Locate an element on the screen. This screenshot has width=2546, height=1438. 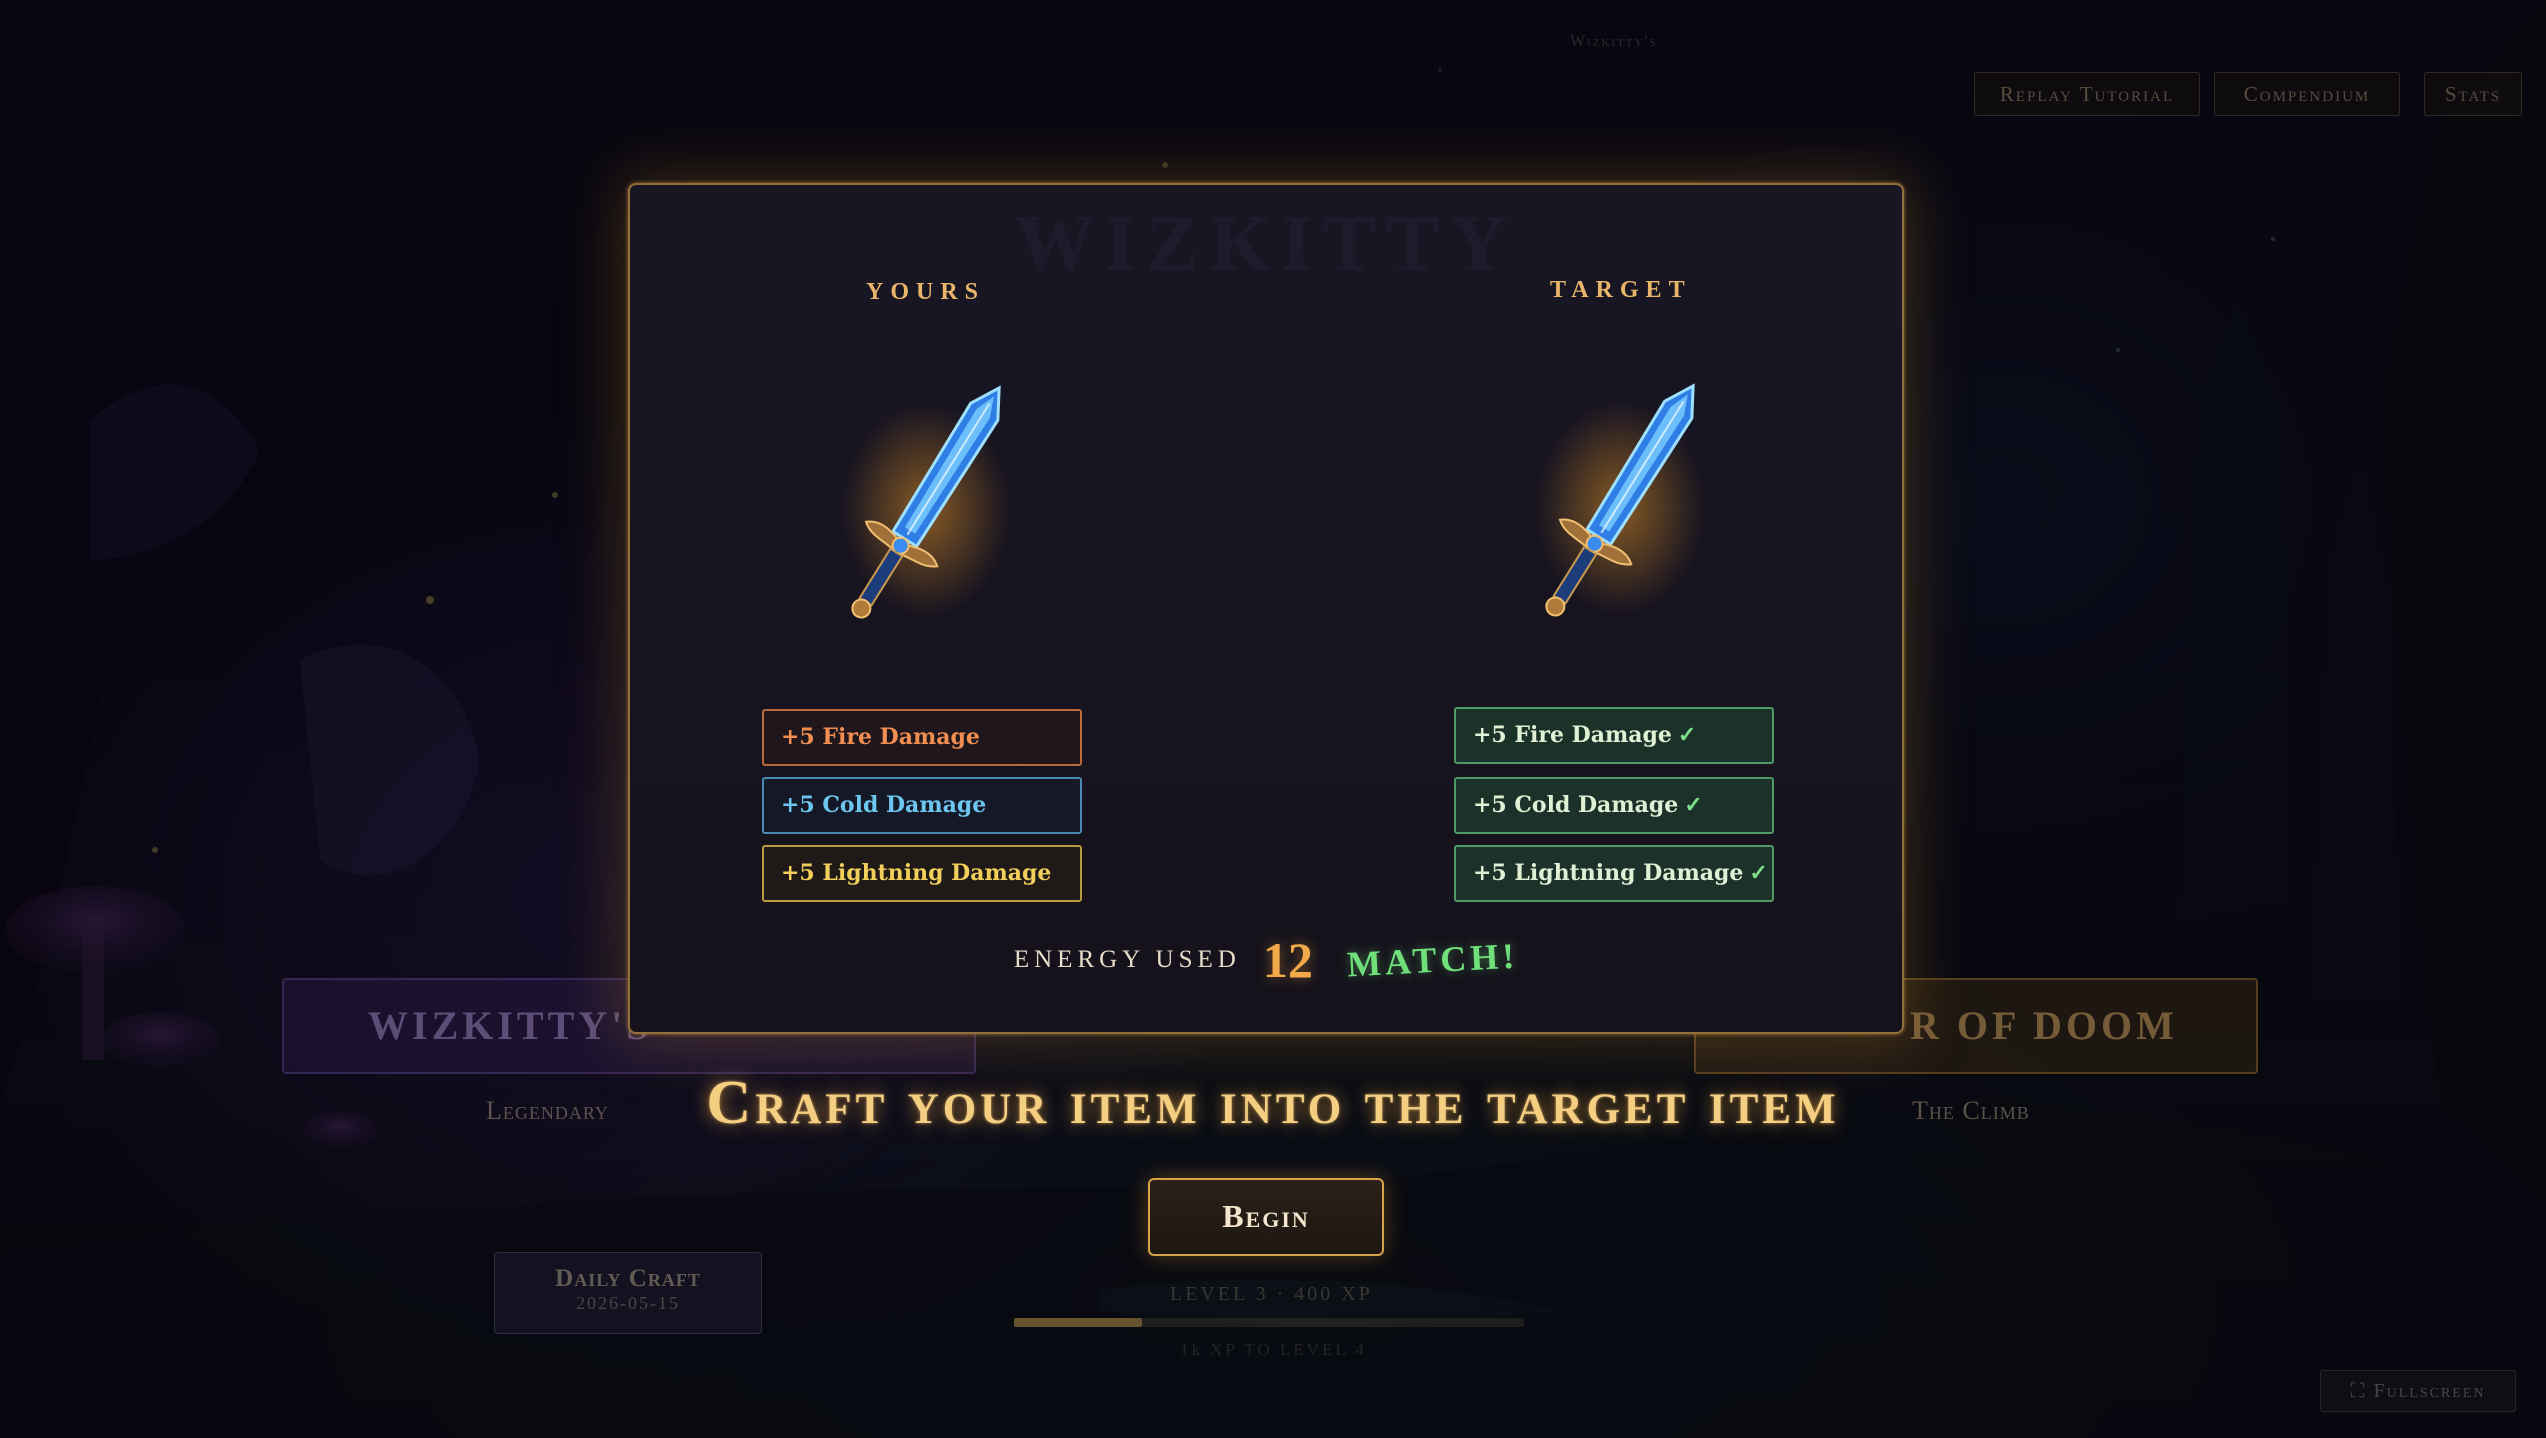
fullscreen-button: ⛶ Fullscreen is located at coordinates (2418, 1391).